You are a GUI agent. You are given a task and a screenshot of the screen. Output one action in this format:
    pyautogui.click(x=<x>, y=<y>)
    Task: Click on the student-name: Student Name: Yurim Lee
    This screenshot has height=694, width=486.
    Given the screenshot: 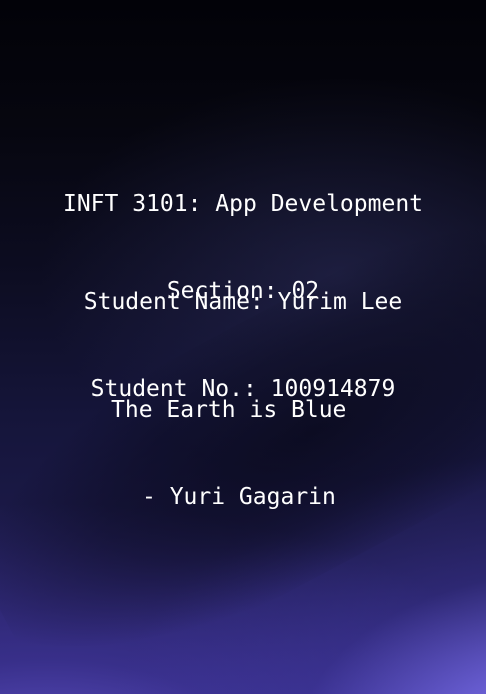 What is the action you would take?
    pyautogui.click(x=243, y=302)
    